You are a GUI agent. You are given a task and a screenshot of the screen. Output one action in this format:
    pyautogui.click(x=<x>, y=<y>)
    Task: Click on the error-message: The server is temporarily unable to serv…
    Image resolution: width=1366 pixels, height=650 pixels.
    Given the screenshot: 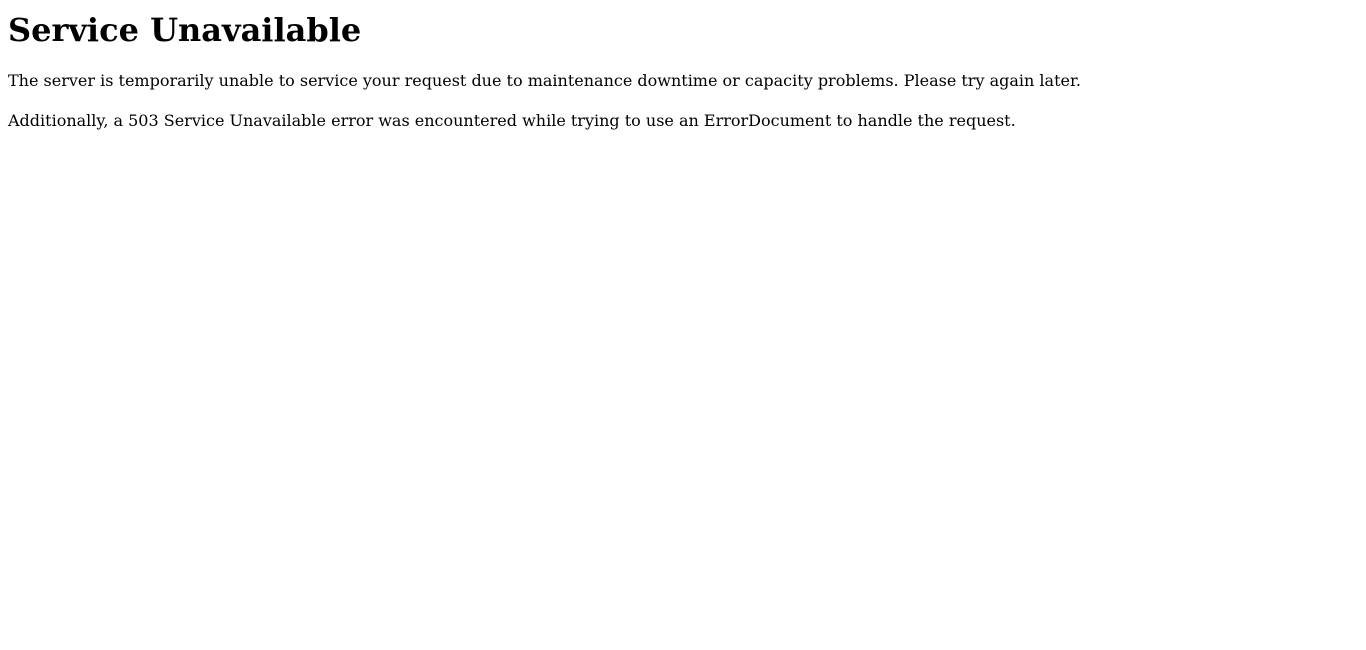 What is the action you would take?
    pyautogui.click(x=544, y=81)
    